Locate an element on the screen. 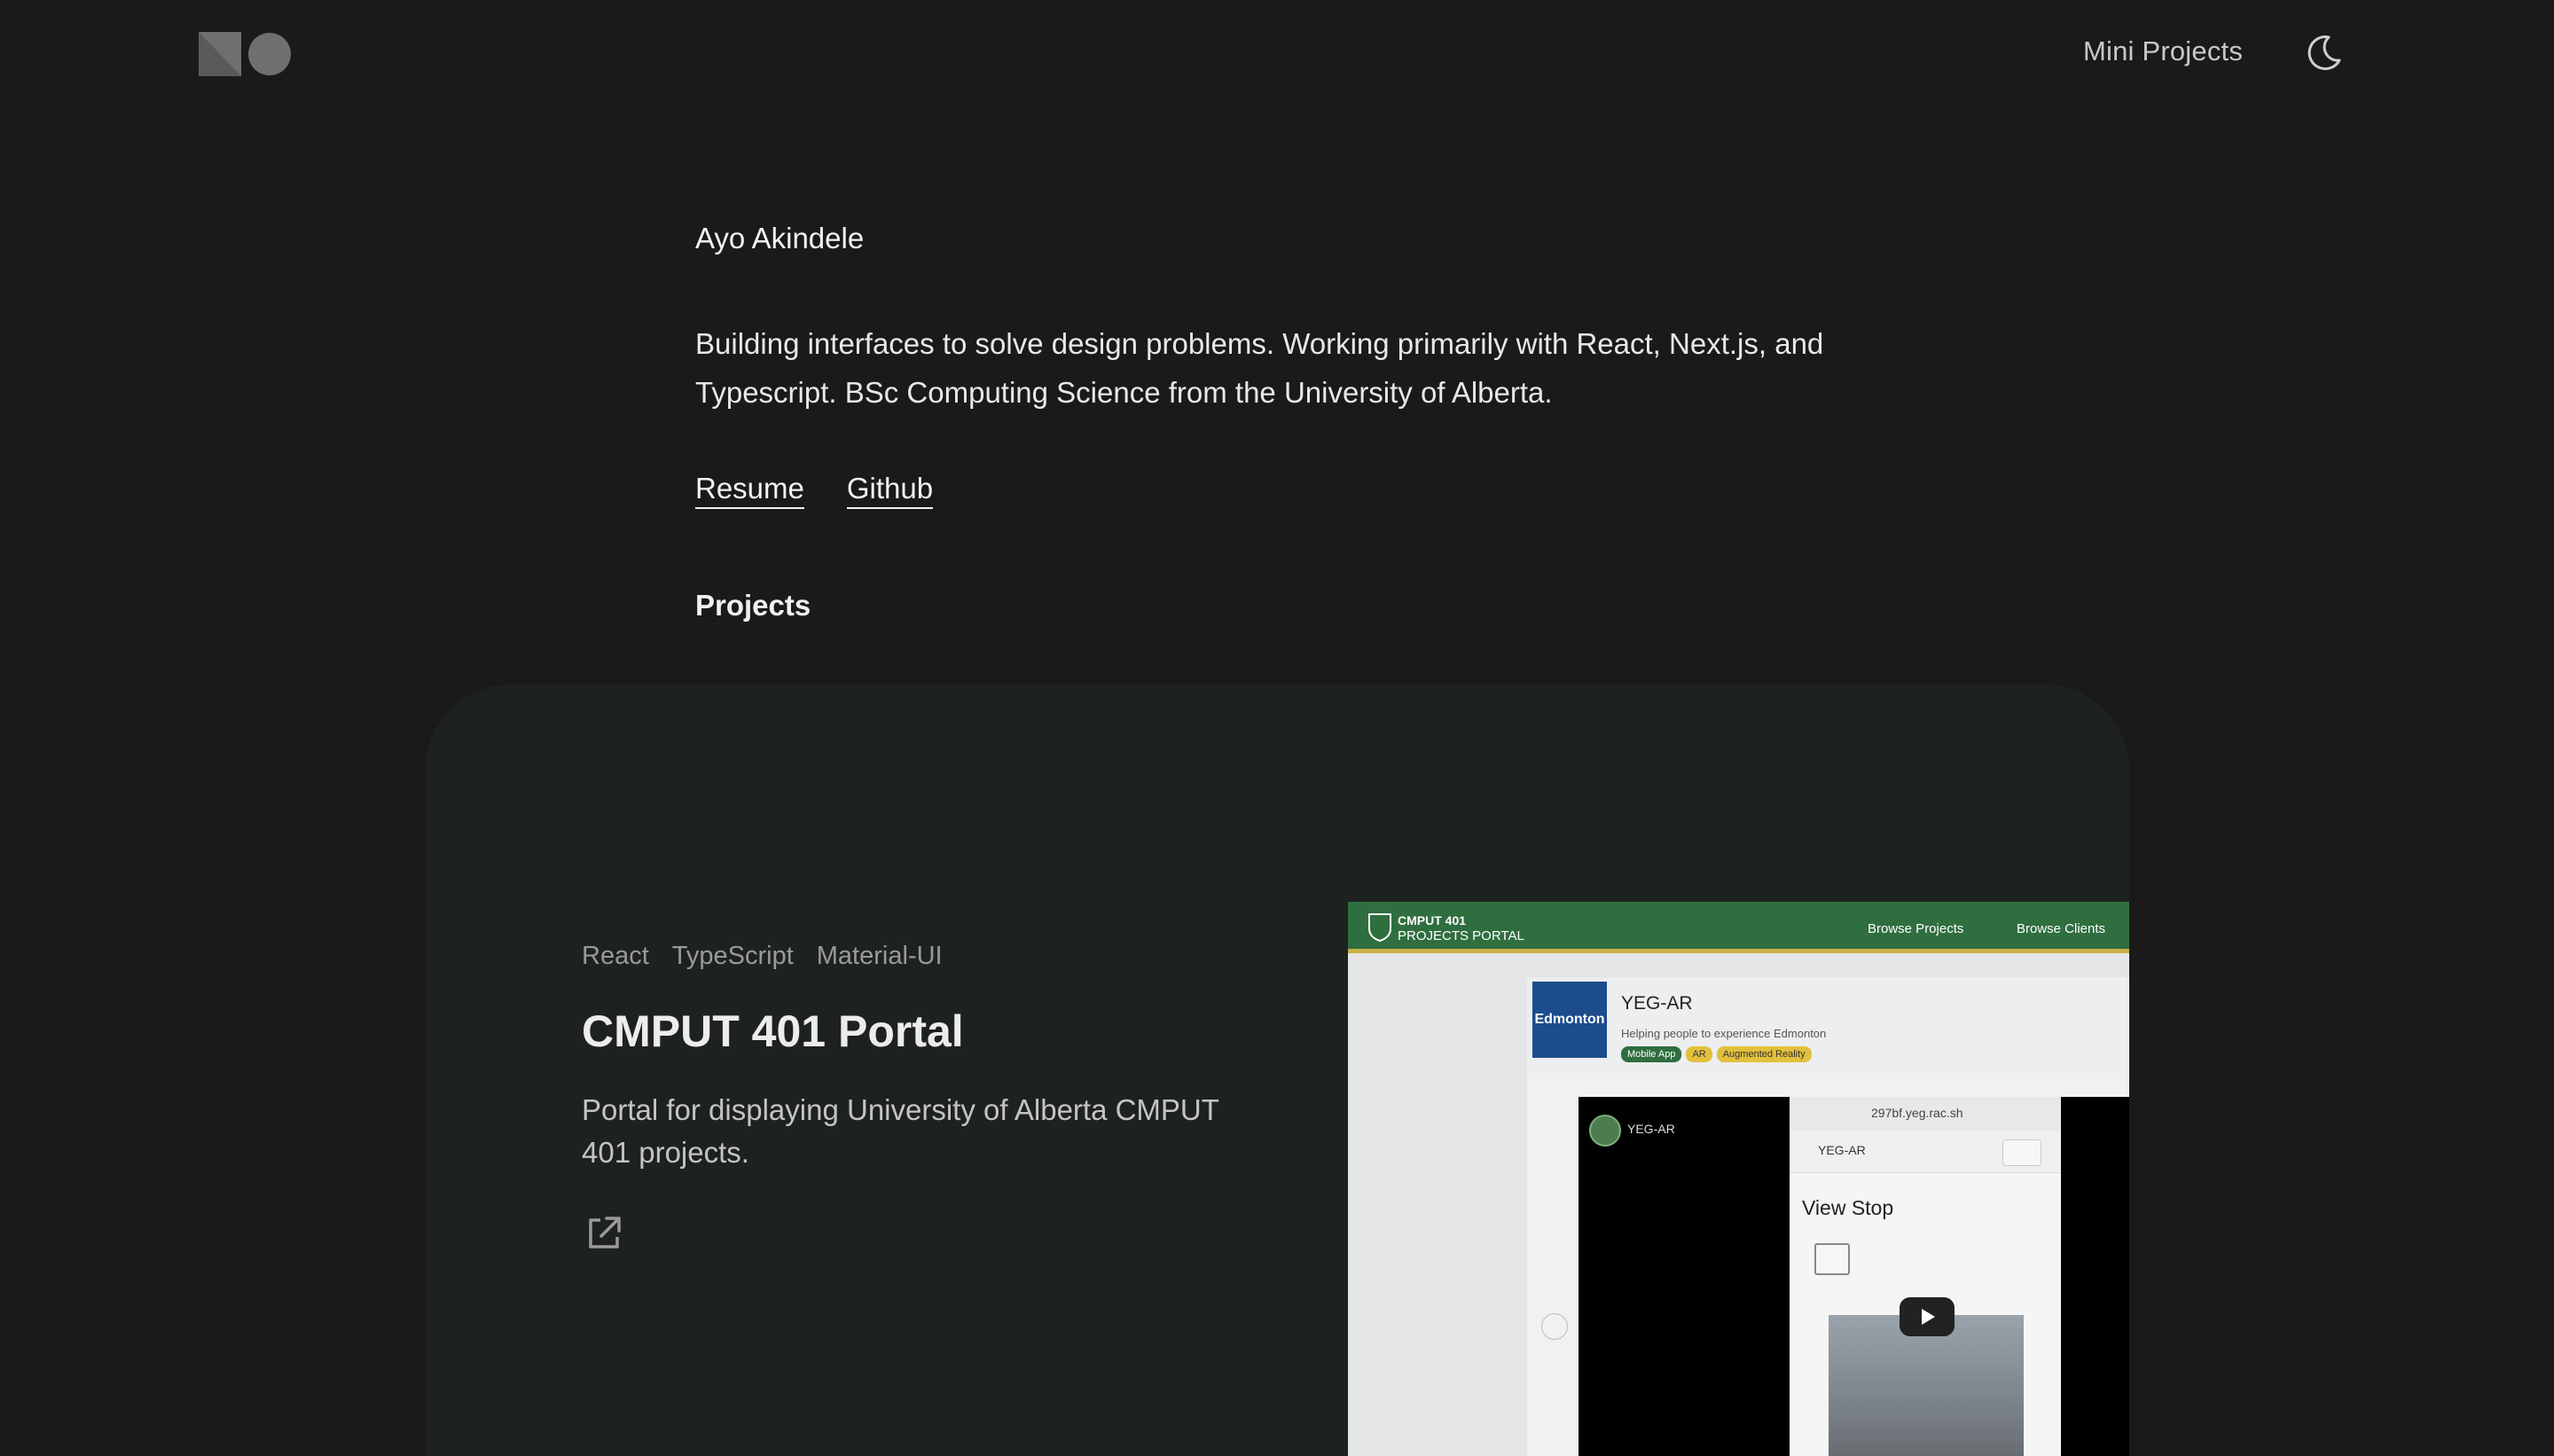  project-tags: React TypeScript Material-UI is located at coordinates (762, 956).